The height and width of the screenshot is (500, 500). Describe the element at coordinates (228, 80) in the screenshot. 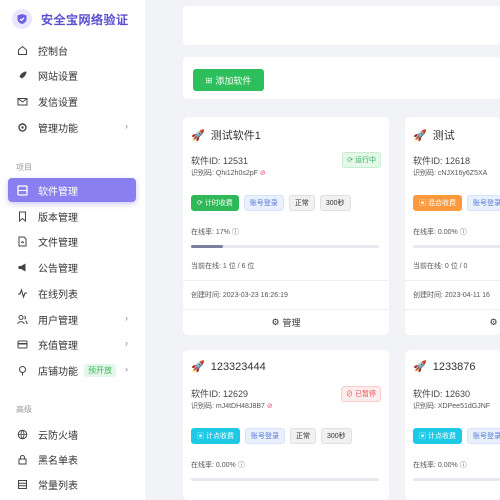

I see `add-software-button: ⊞ 添加软件` at that location.